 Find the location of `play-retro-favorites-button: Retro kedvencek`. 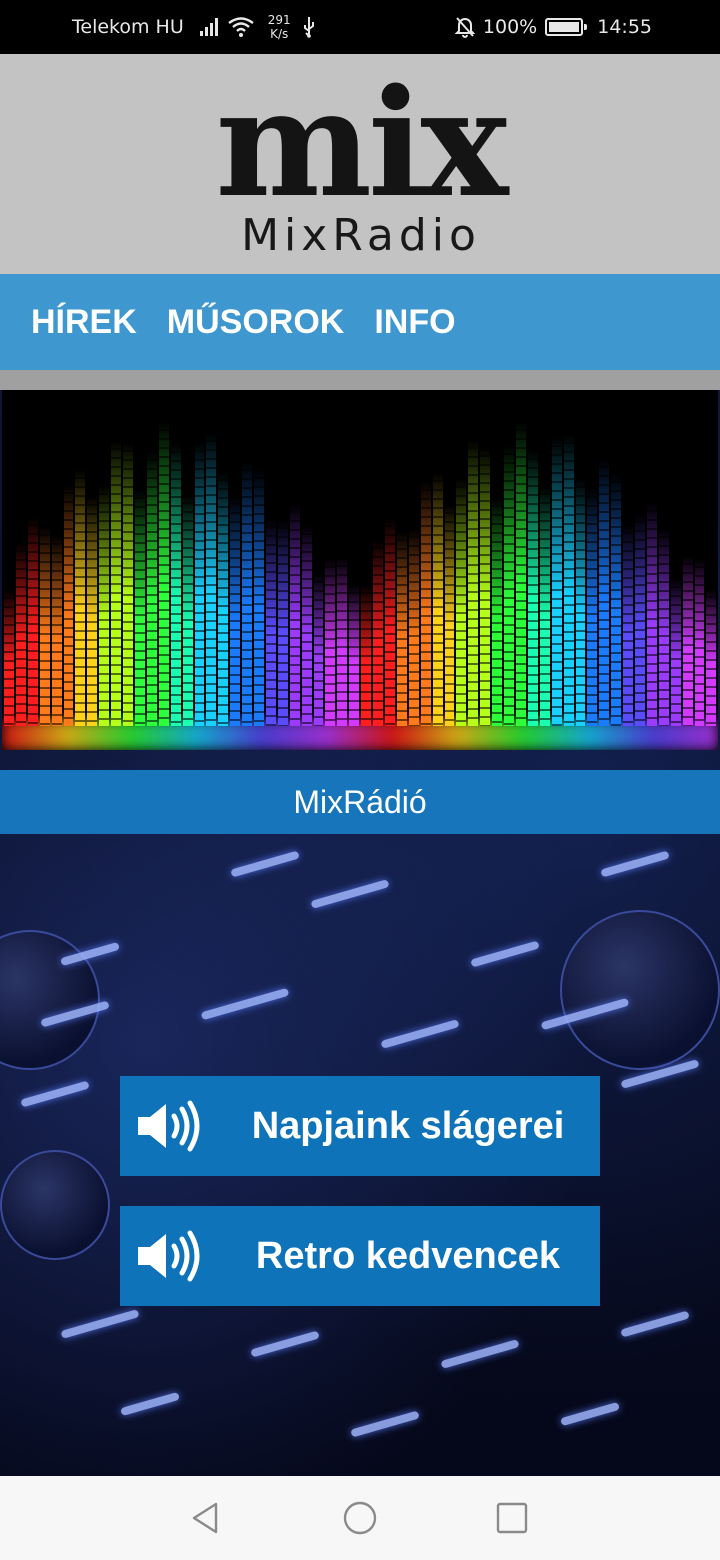

play-retro-favorites-button: Retro kedvencek is located at coordinates (360, 1256).